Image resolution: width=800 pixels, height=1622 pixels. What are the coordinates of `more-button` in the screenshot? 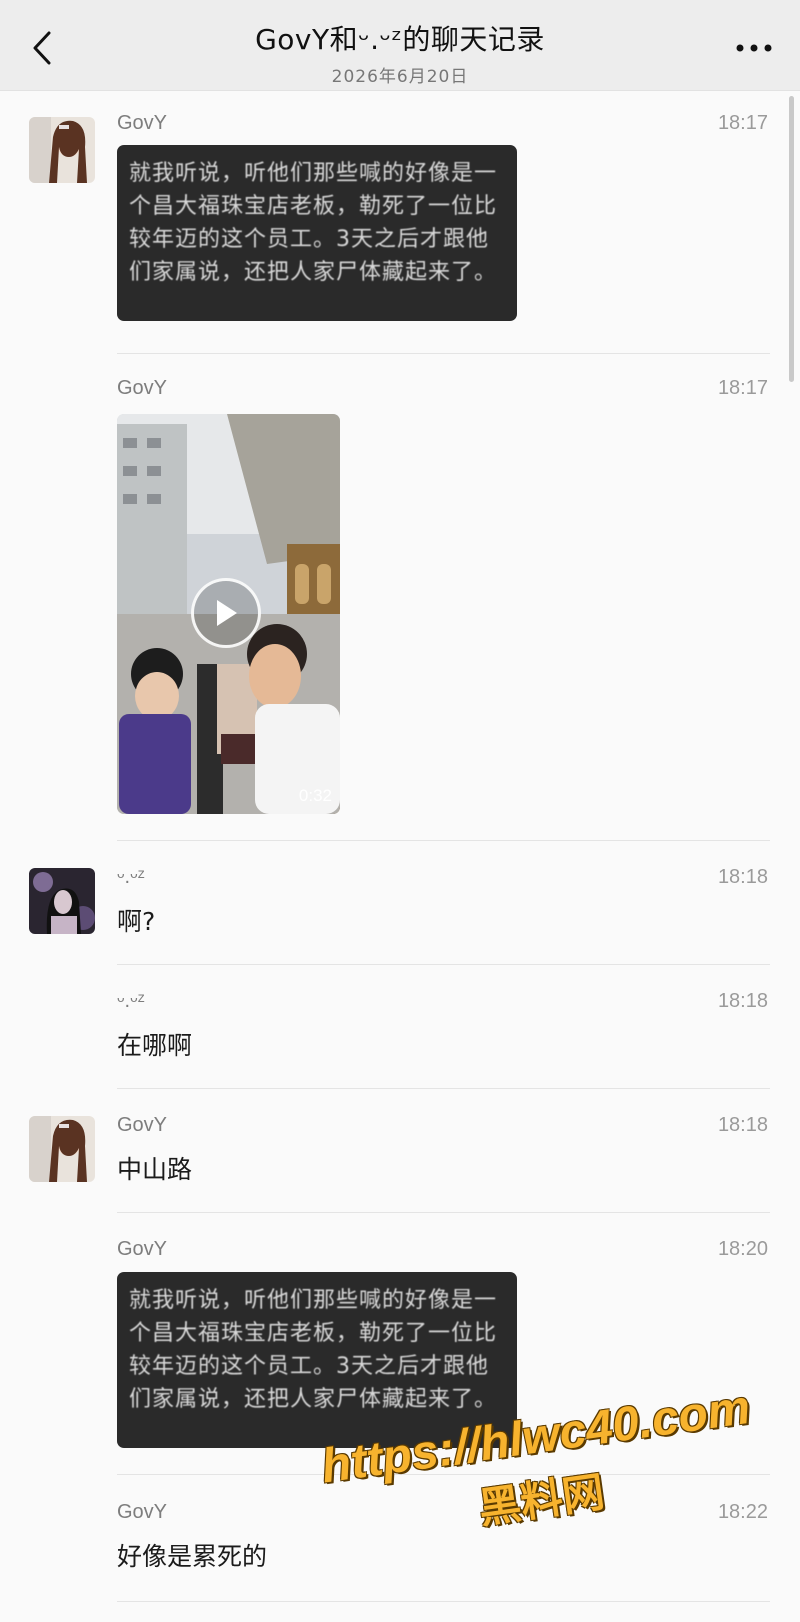 It's located at (754, 48).